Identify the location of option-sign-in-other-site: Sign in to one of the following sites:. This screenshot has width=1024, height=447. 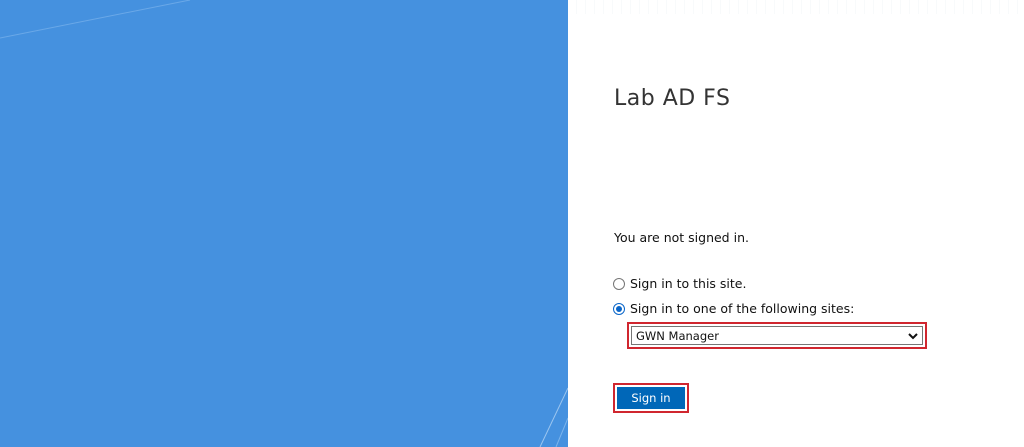
(733, 308).